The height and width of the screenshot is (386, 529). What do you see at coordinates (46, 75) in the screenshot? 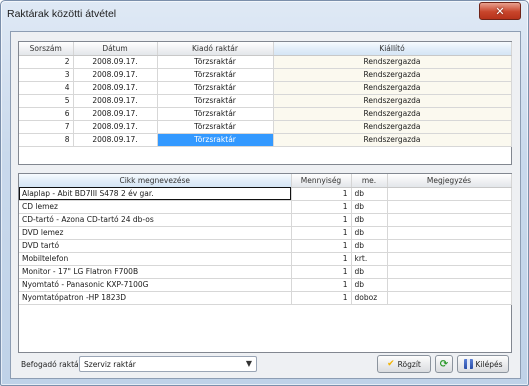
I see `cell-sorszam: 3` at bounding box center [46, 75].